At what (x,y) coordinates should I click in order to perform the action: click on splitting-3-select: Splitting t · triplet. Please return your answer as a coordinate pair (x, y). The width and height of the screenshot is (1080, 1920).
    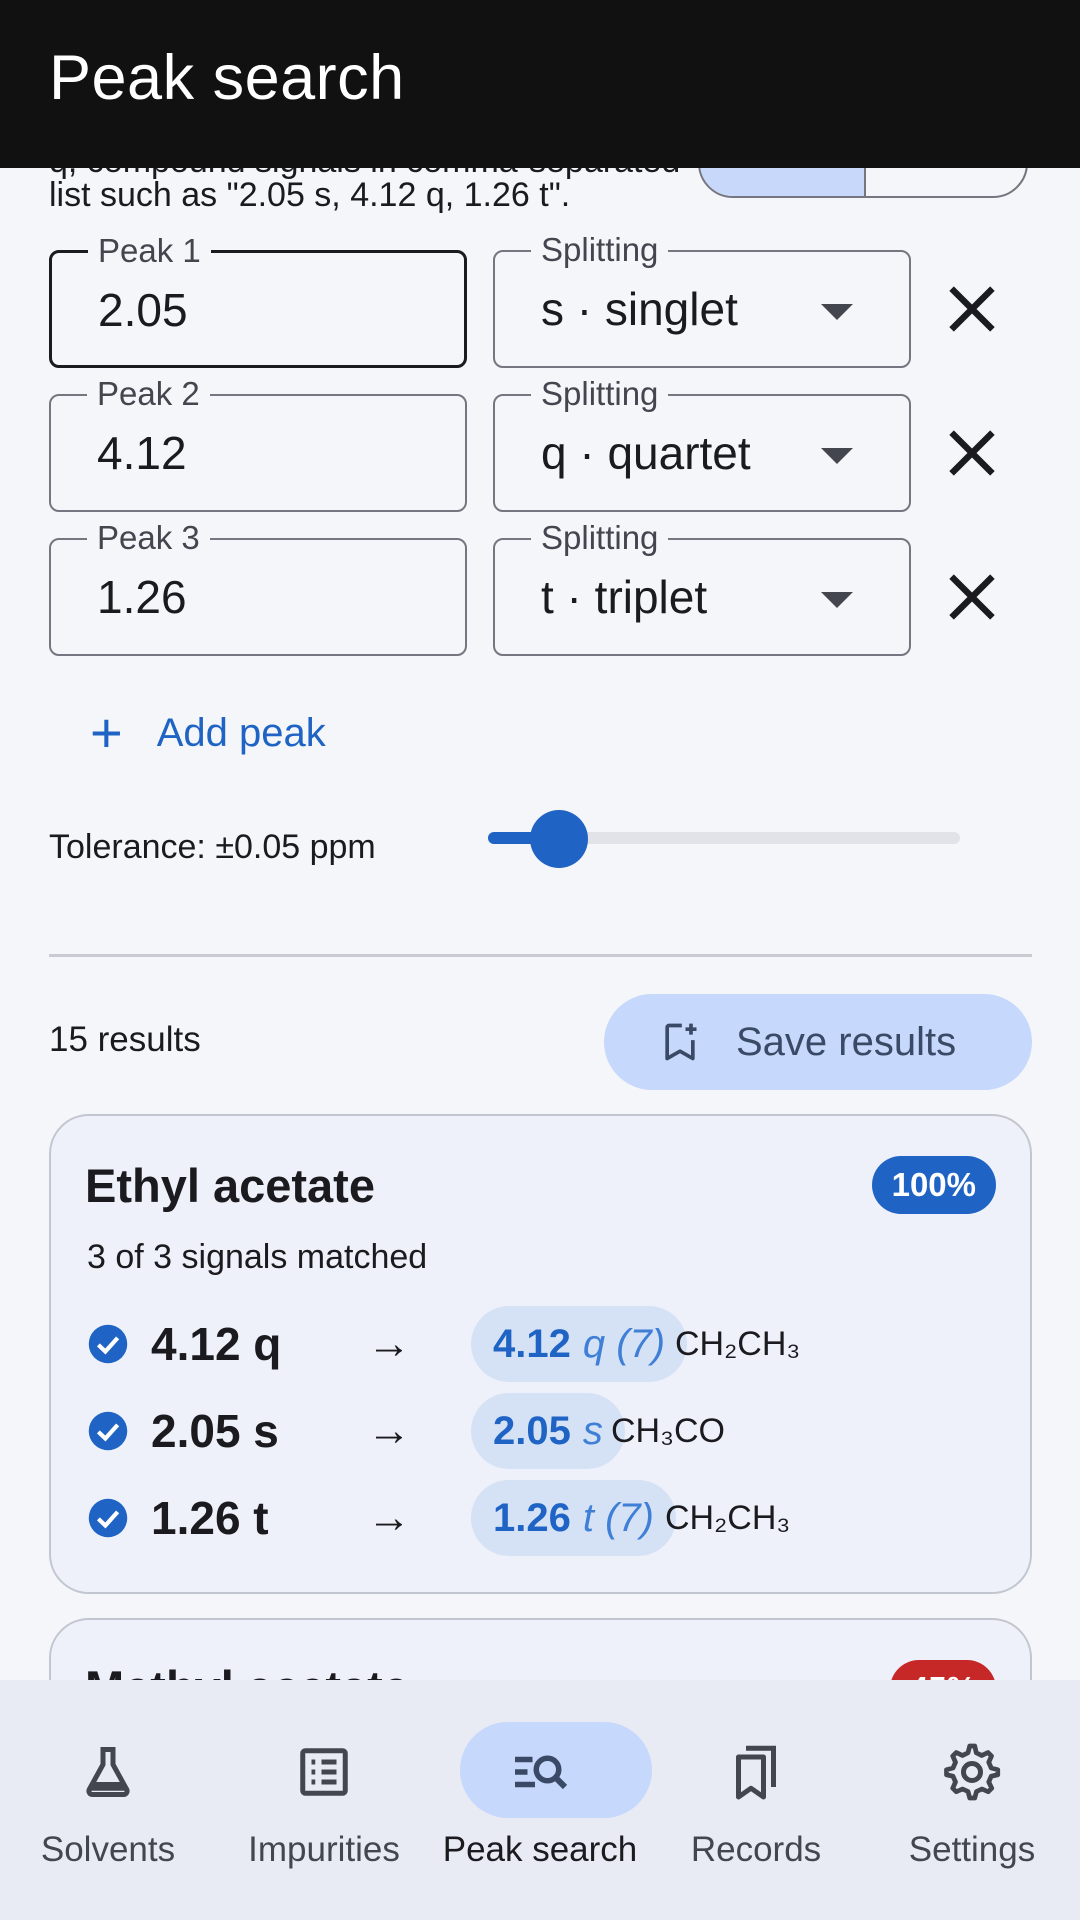
    Looking at the image, I should click on (702, 588).